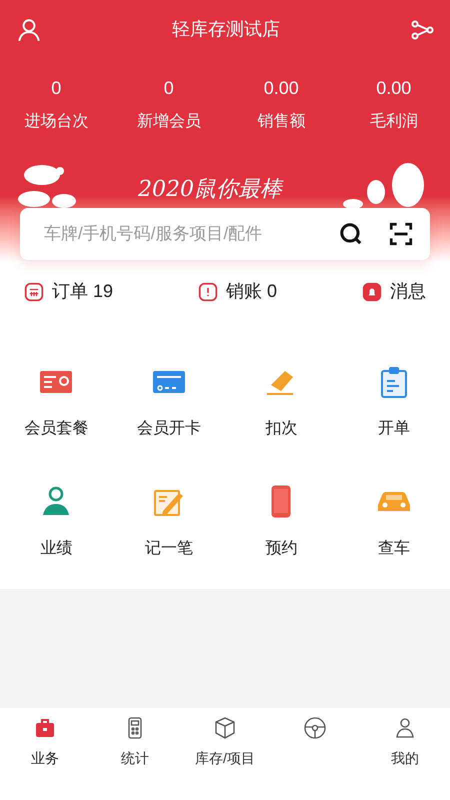  I want to click on store-title: 轻库存测试店, so click(226, 30).